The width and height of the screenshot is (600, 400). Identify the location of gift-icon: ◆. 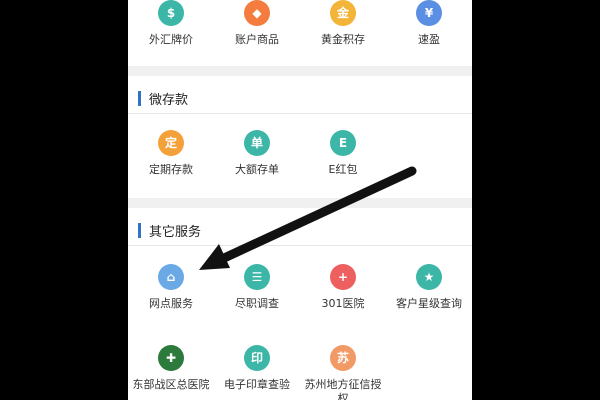
(257, 13).